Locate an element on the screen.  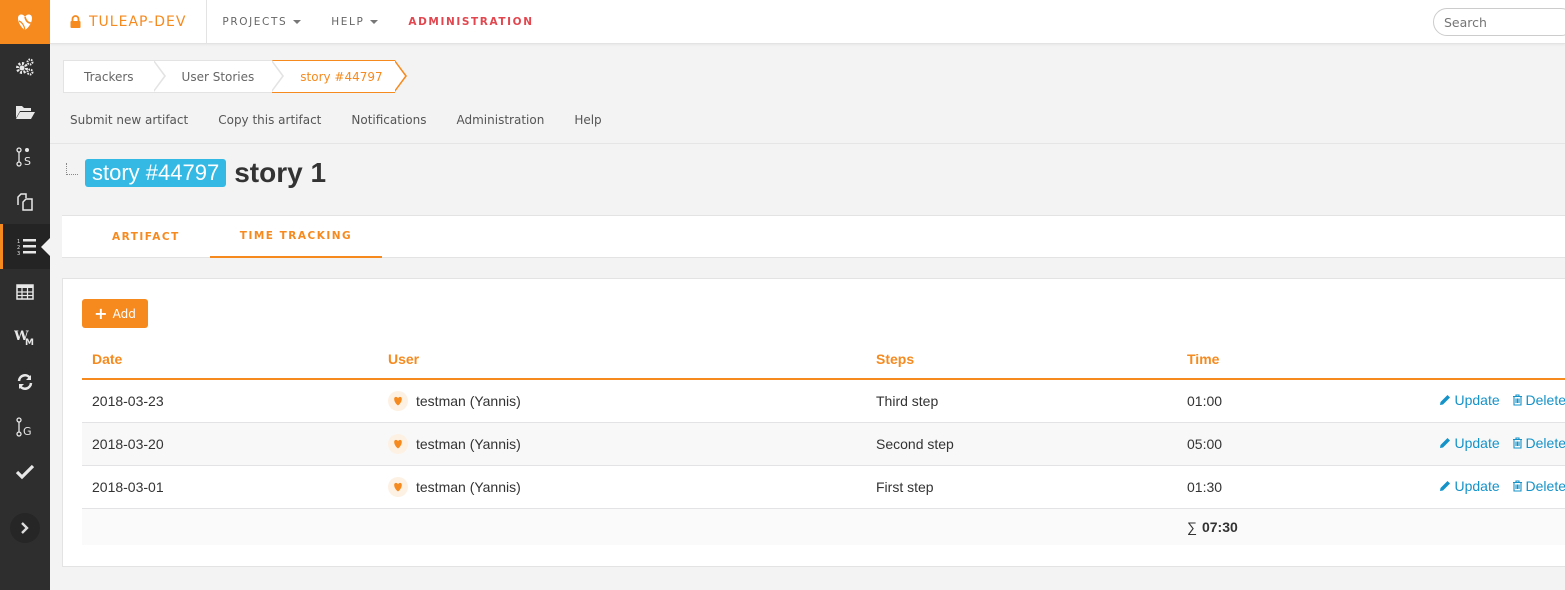
project-name: TULEAP-DEV is located at coordinates (138, 21).